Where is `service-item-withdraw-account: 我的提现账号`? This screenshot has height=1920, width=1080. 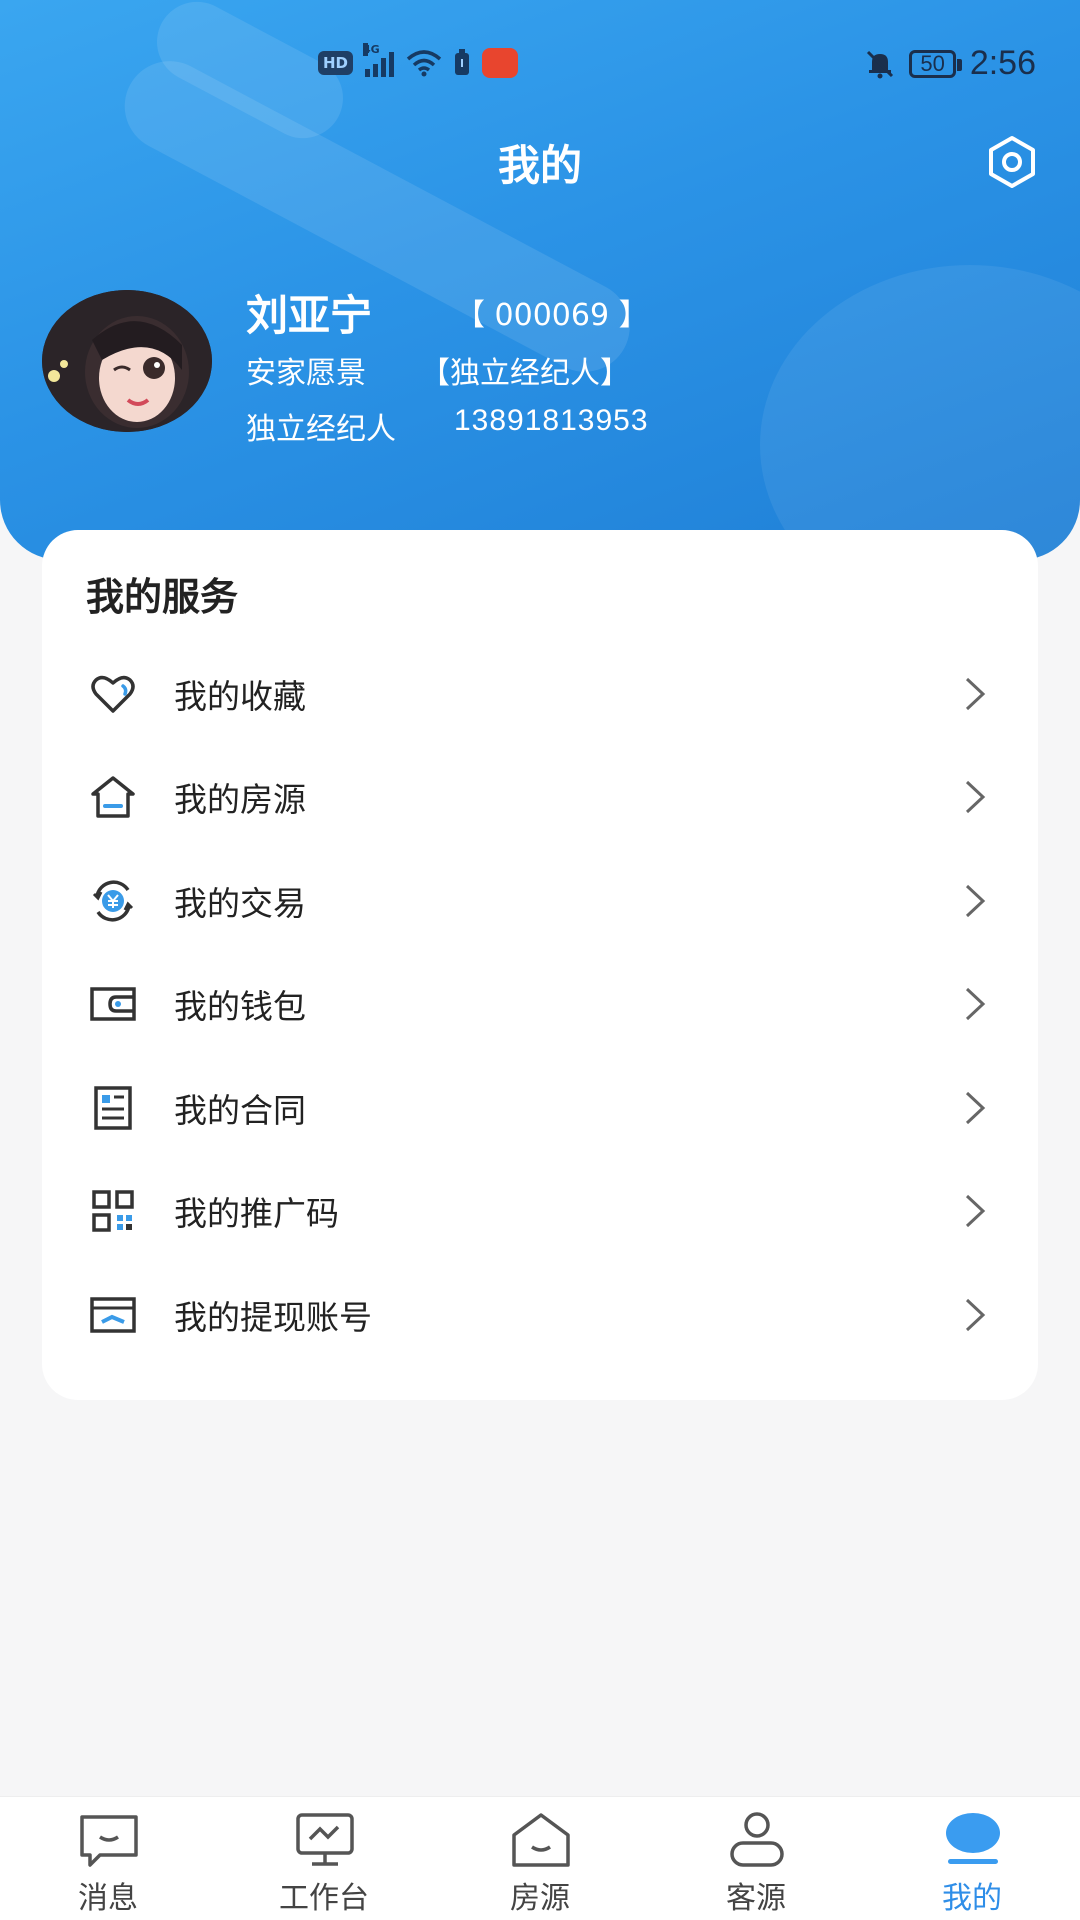
service-item-withdraw-account: 我的提现账号 is located at coordinates (540, 1315).